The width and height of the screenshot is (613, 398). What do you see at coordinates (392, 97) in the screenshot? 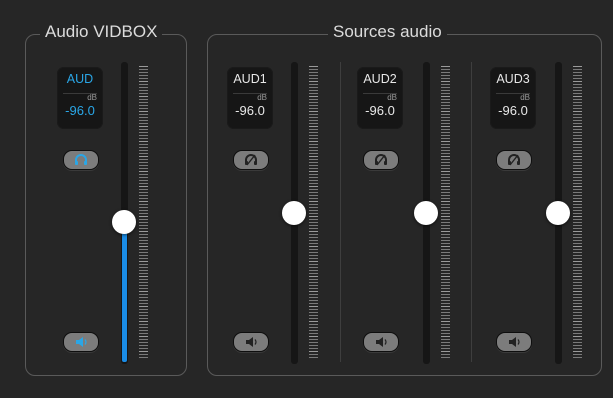
I see `unit-label: dB` at bounding box center [392, 97].